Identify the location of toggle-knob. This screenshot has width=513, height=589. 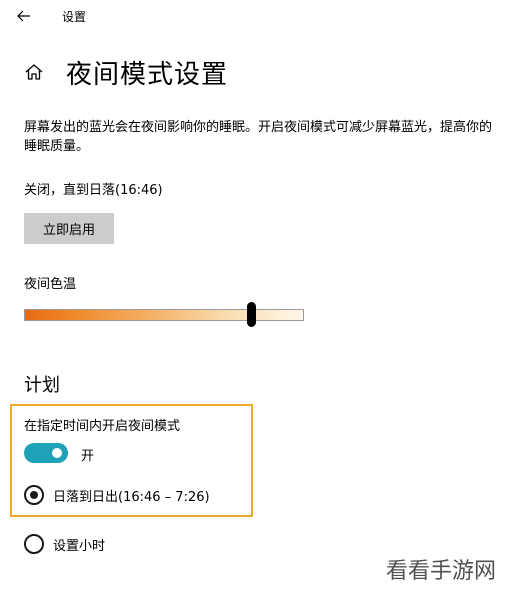
(57, 453).